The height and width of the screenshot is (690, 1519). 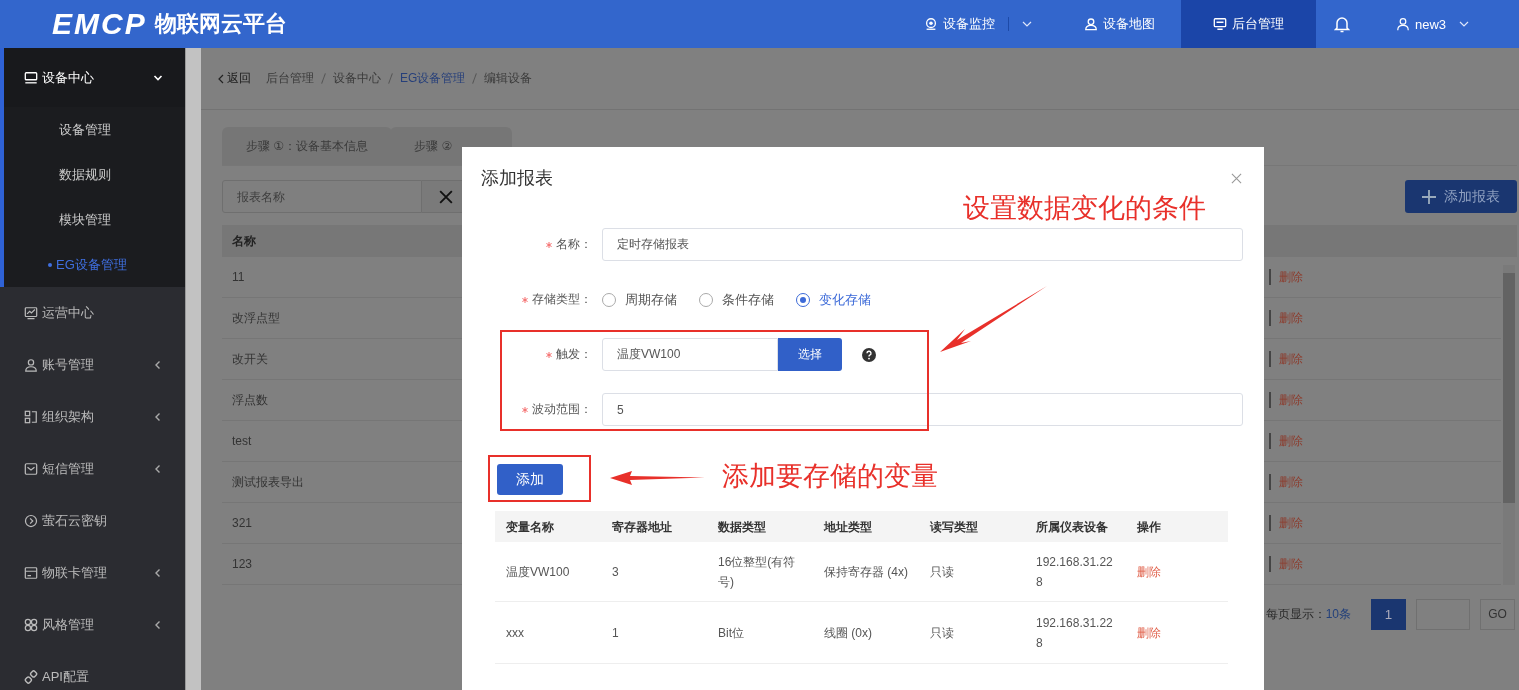 I want to click on page-button: 1, so click(x=1388, y=614).